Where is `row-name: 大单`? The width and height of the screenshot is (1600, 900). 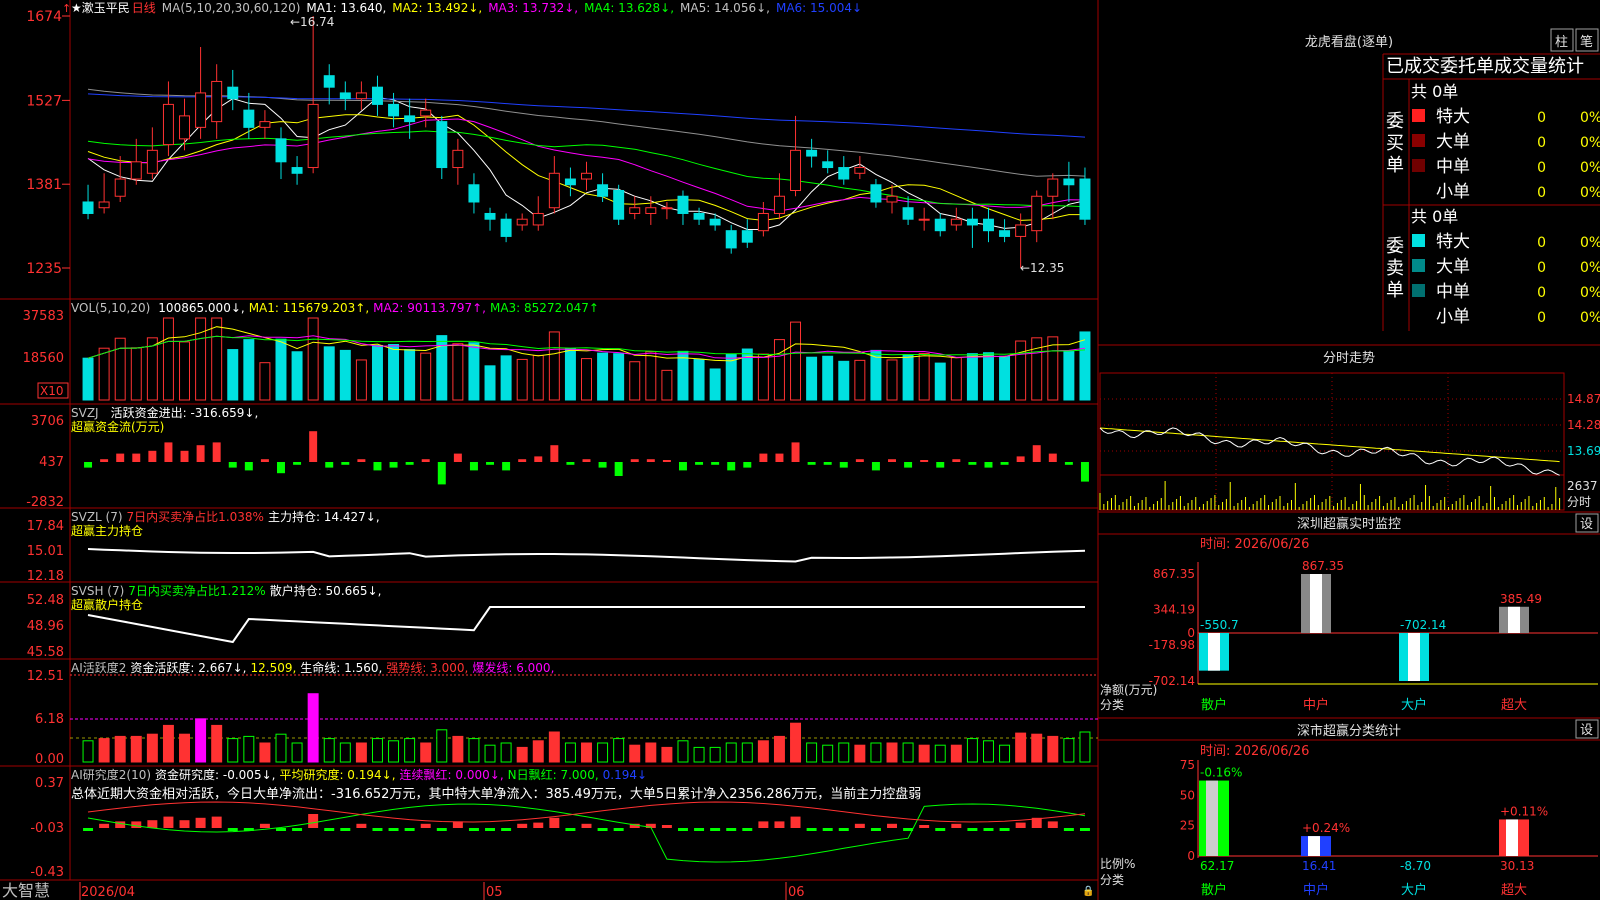 row-name: 大单 is located at coordinates (1453, 142).